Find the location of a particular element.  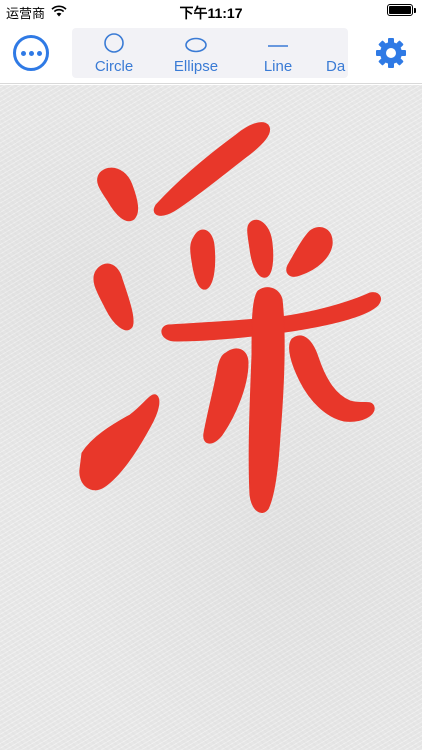

stroke-inner-middle is located at coordinates (260, 248).